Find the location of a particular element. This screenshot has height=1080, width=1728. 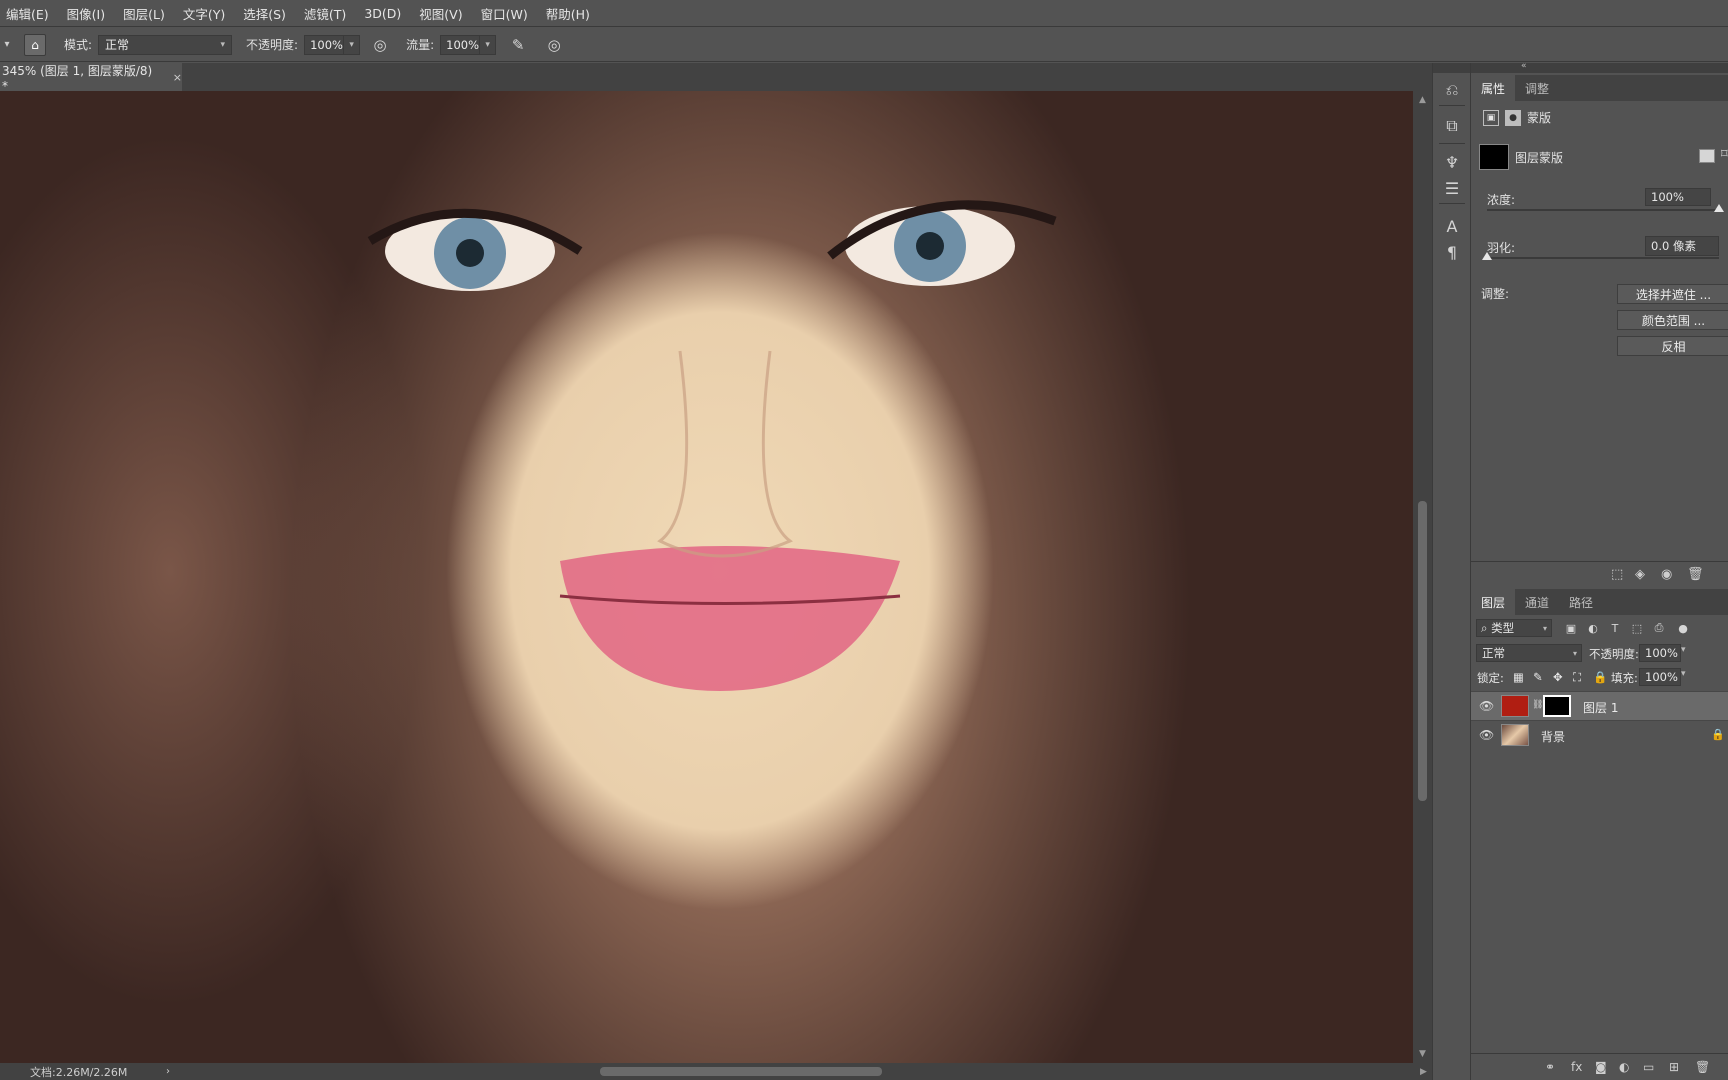

pressure-size-icon: ◎ is located at coordinates (554, 45).